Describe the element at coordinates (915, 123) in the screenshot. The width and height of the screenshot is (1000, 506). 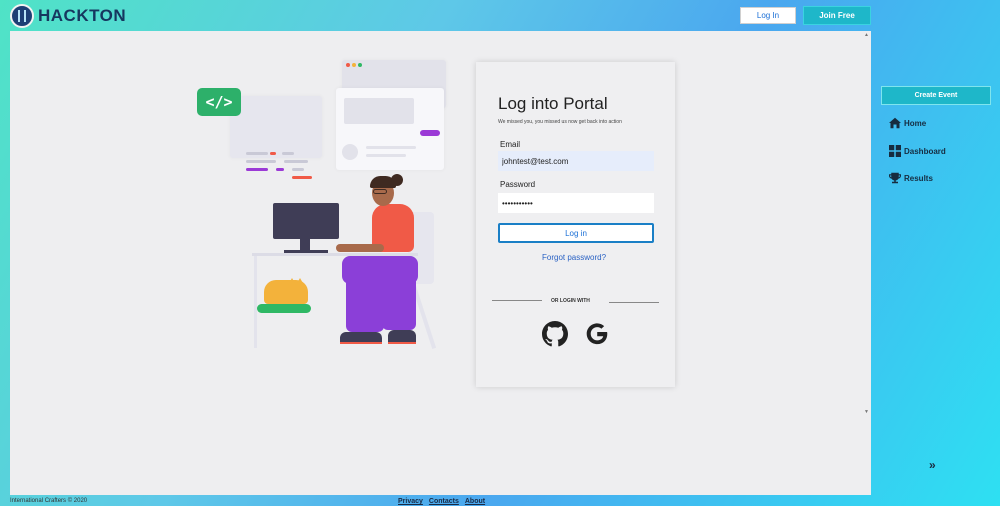
I see `sidebar-item-label: Home` at that location.